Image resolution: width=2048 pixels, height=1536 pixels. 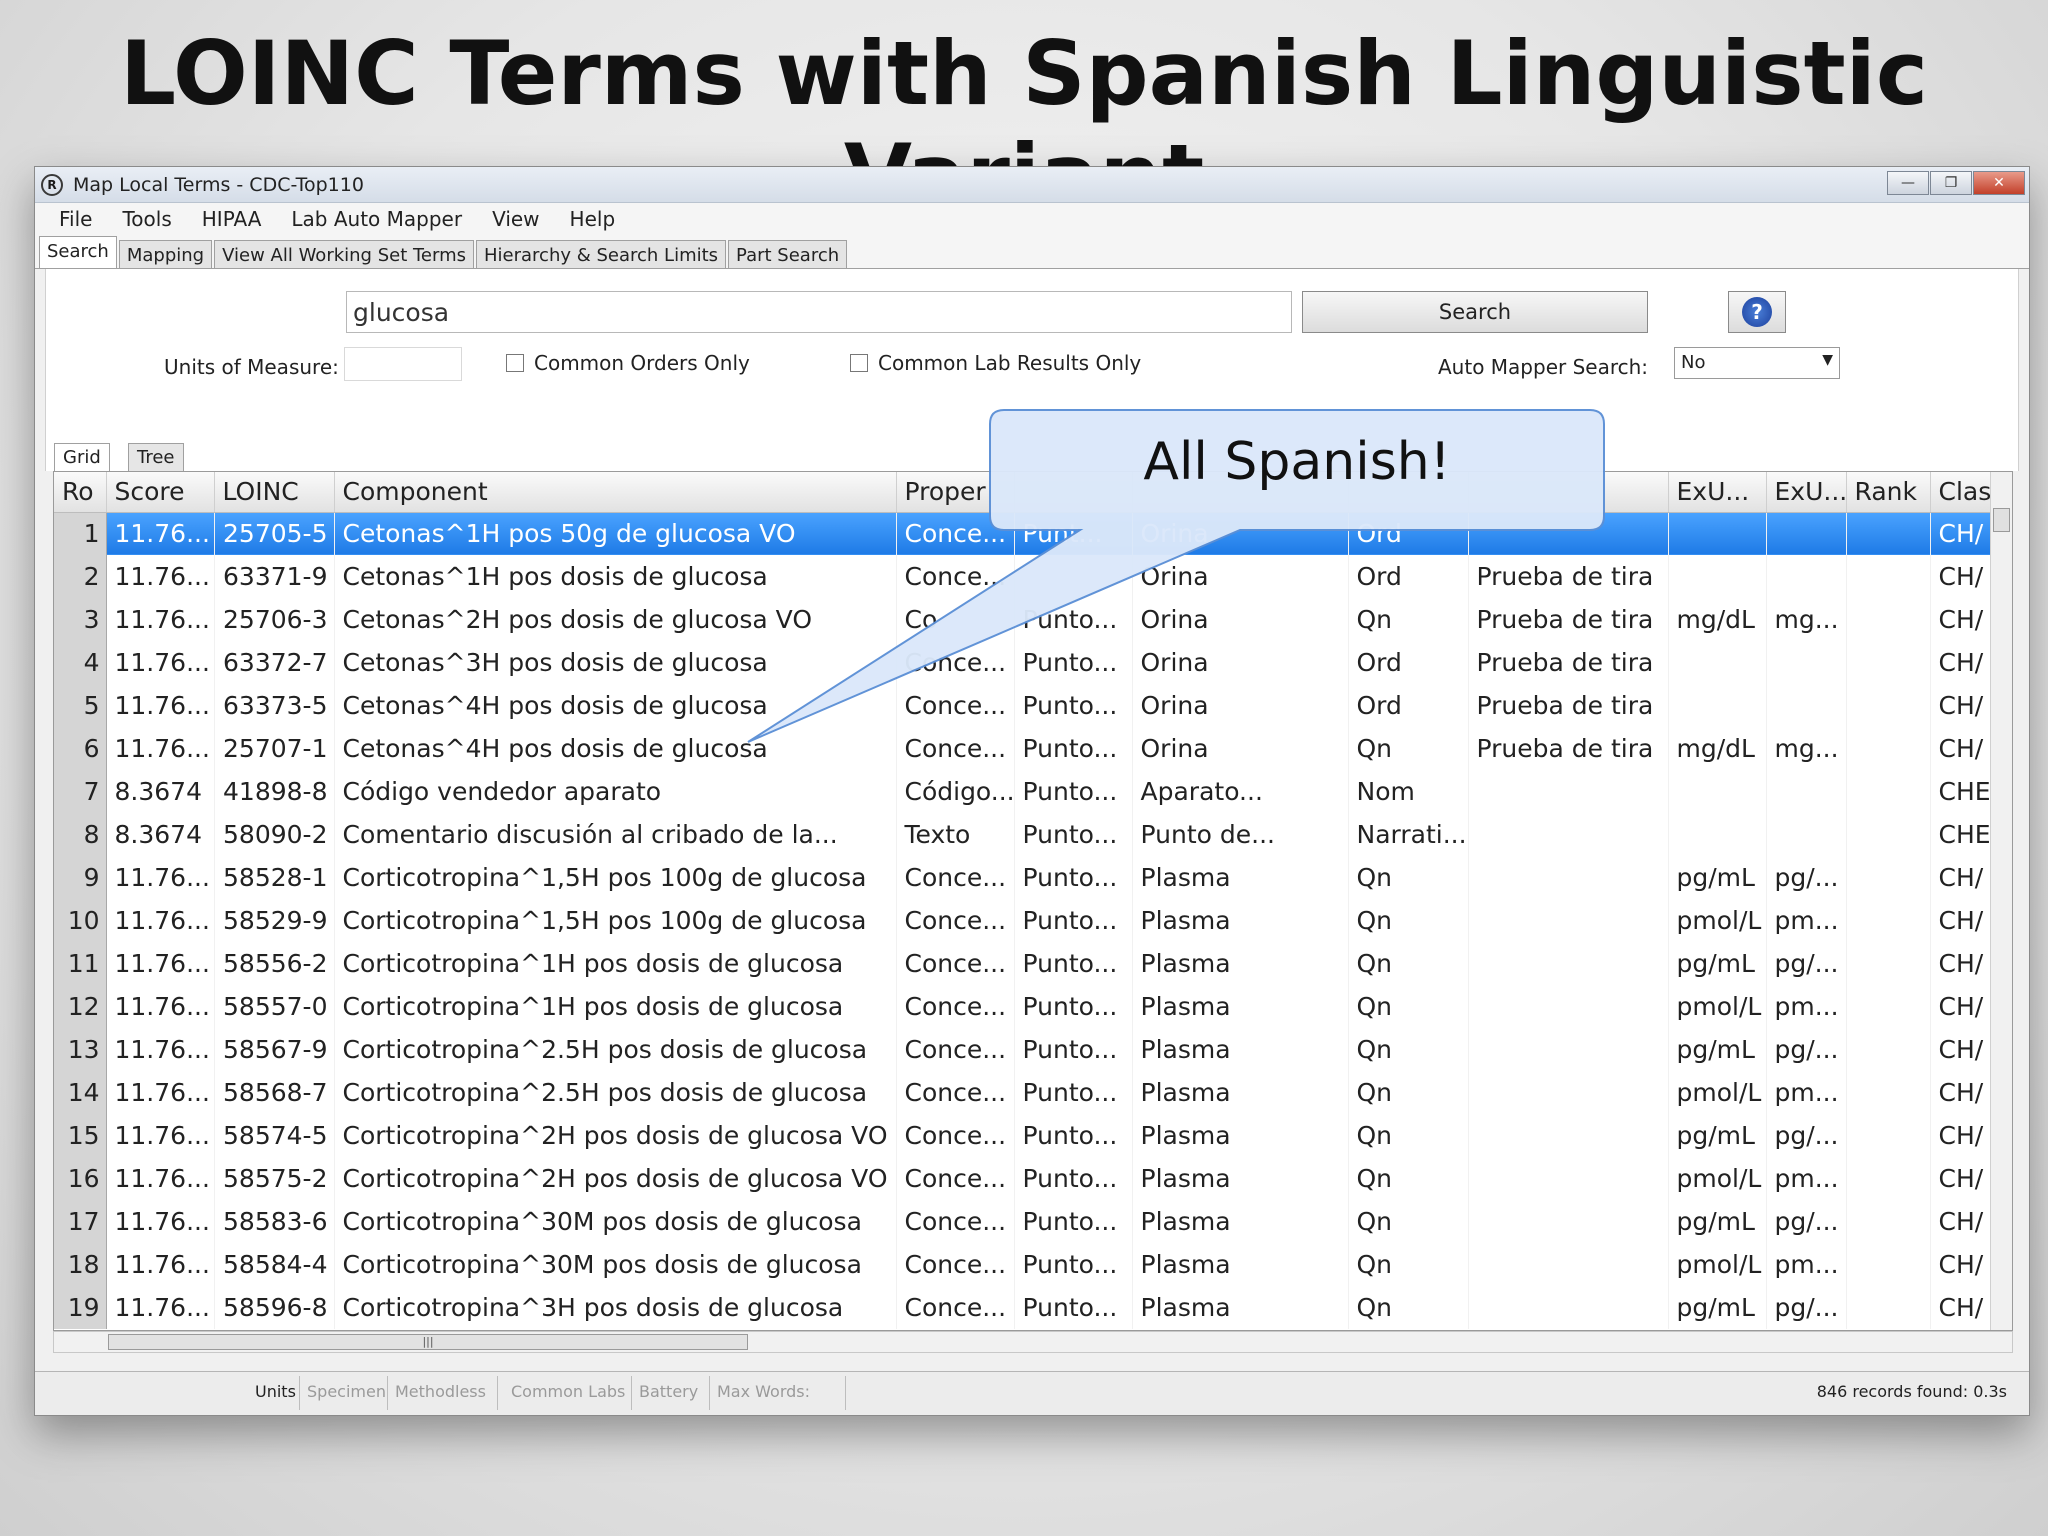 What do you see at coordinates (615, 748) in the screenshot?
I see `table-cell: Cetonas^4H pos dosis de glucosa` at bounding box center [615, 748].